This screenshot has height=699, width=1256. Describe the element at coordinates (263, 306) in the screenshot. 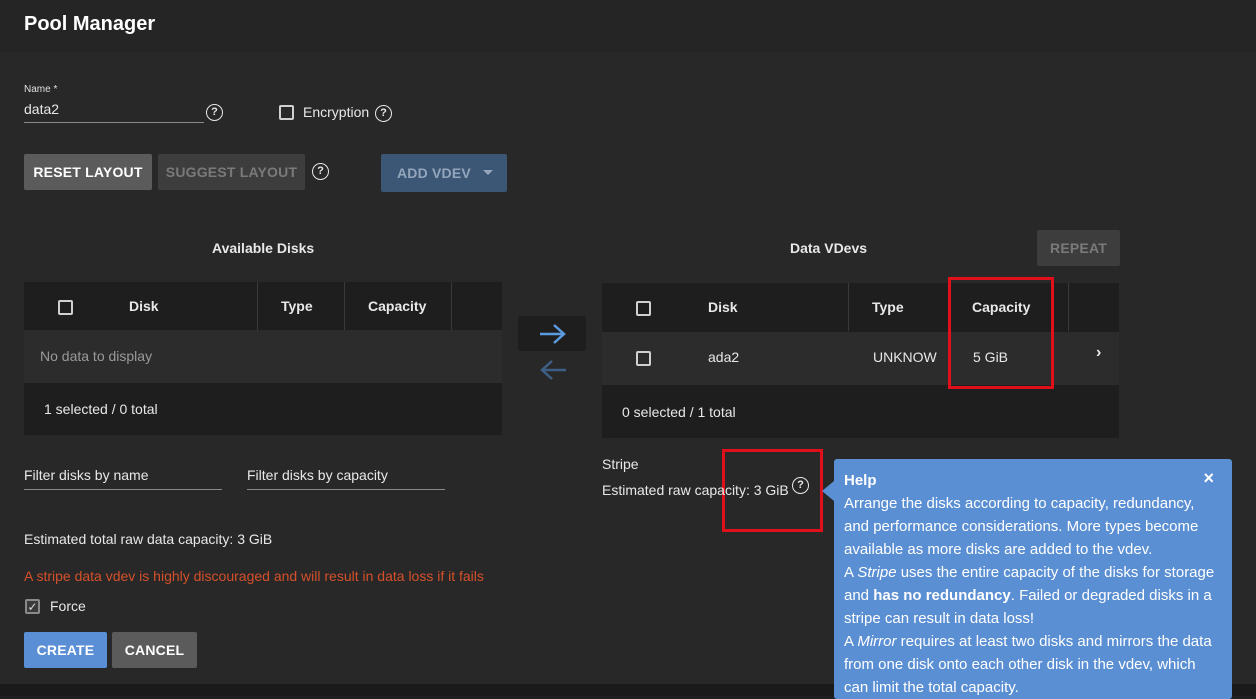

I see `table-header: Disk Type Capacity` at that location.